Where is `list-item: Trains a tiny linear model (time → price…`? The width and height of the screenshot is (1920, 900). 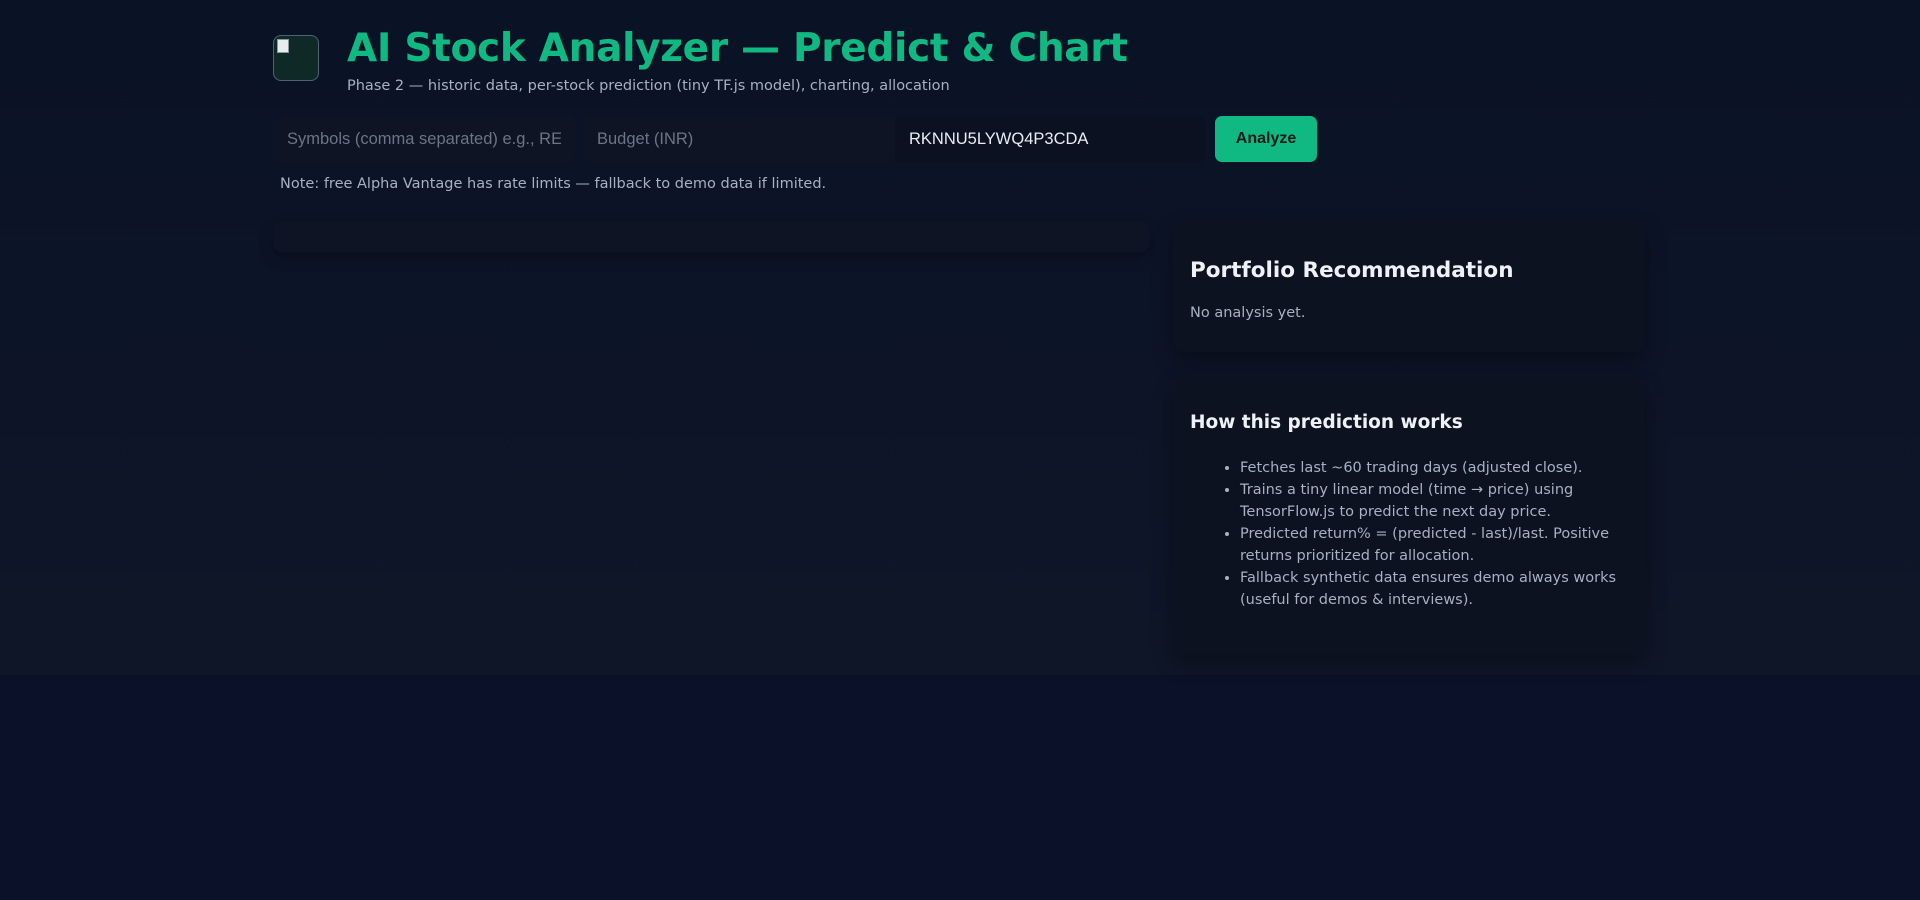
list-item: Trains a tiny linear model (time → price… is located at coordinates (1434, 501).